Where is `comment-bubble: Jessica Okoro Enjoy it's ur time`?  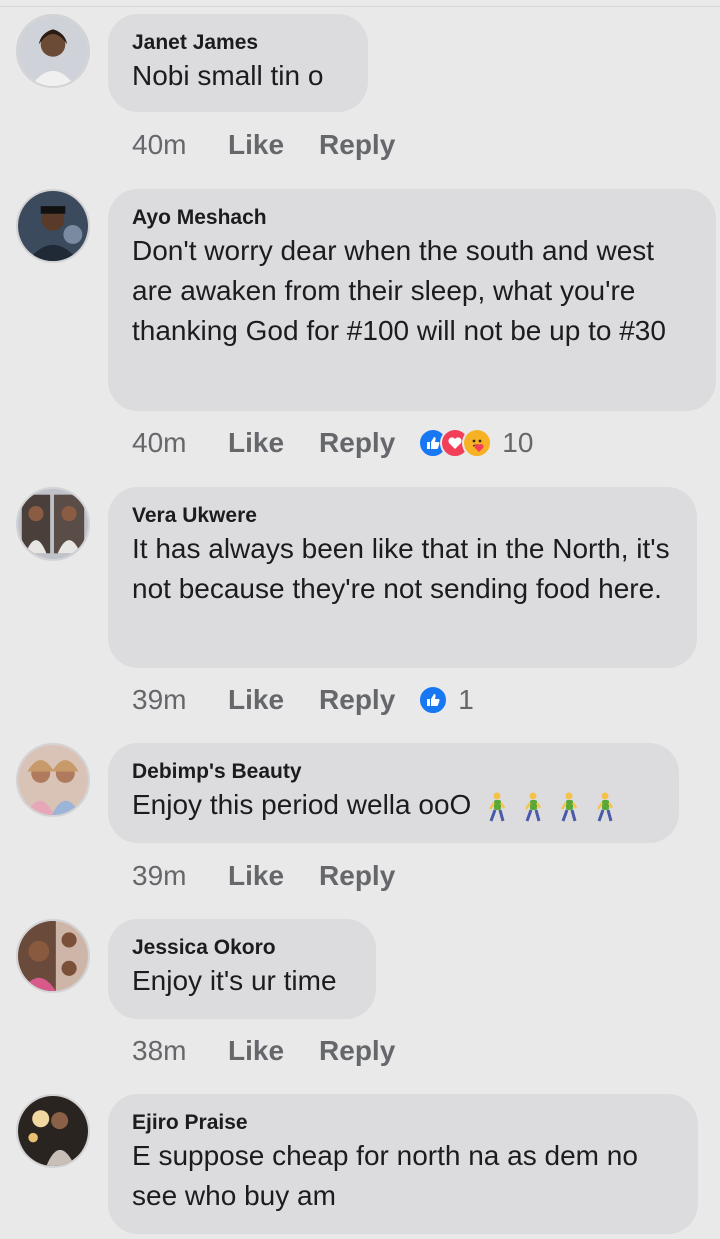
comment-bubble: Jessica Okoro Enjoy it's ur time is located at coordinates (242, 969).